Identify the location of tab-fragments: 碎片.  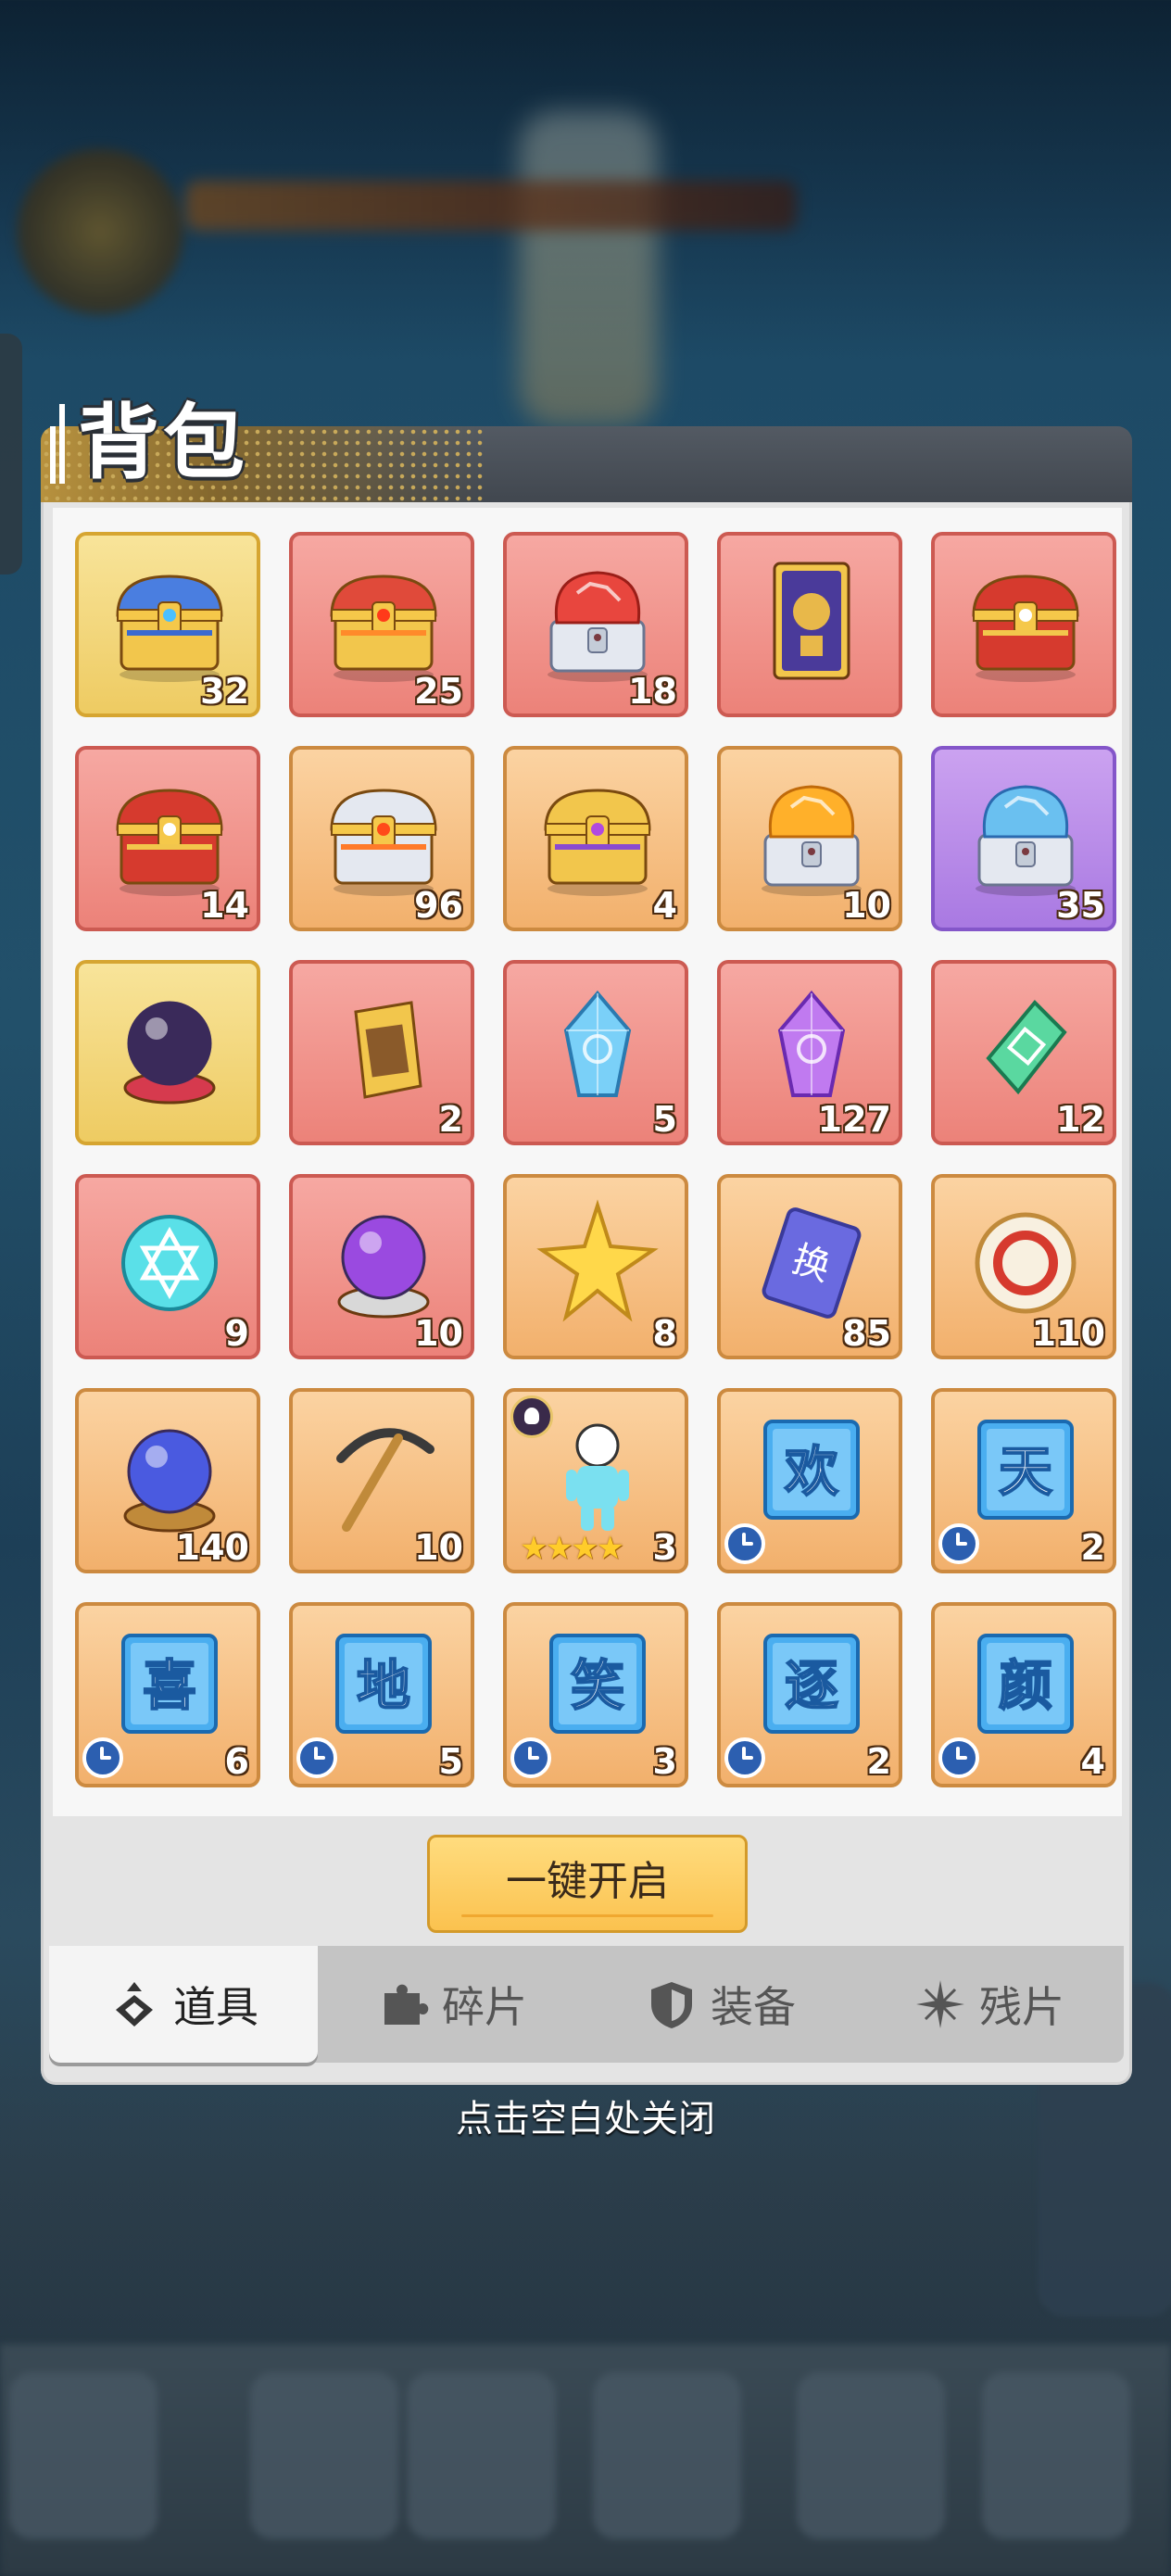
(452, 2004).